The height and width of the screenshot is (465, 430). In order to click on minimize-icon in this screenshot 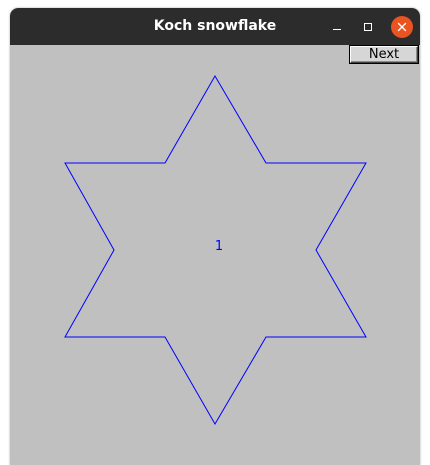, I will do `click(337, 29)`.